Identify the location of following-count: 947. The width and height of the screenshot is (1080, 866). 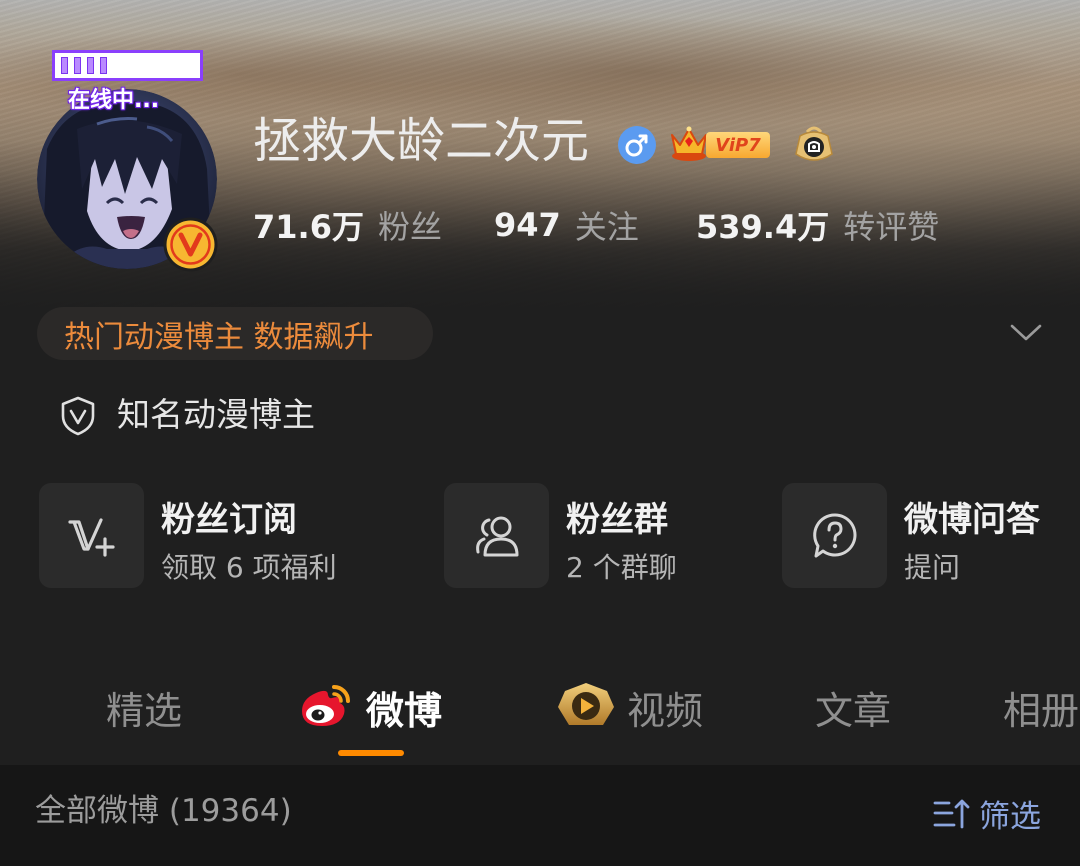
(527, 225).